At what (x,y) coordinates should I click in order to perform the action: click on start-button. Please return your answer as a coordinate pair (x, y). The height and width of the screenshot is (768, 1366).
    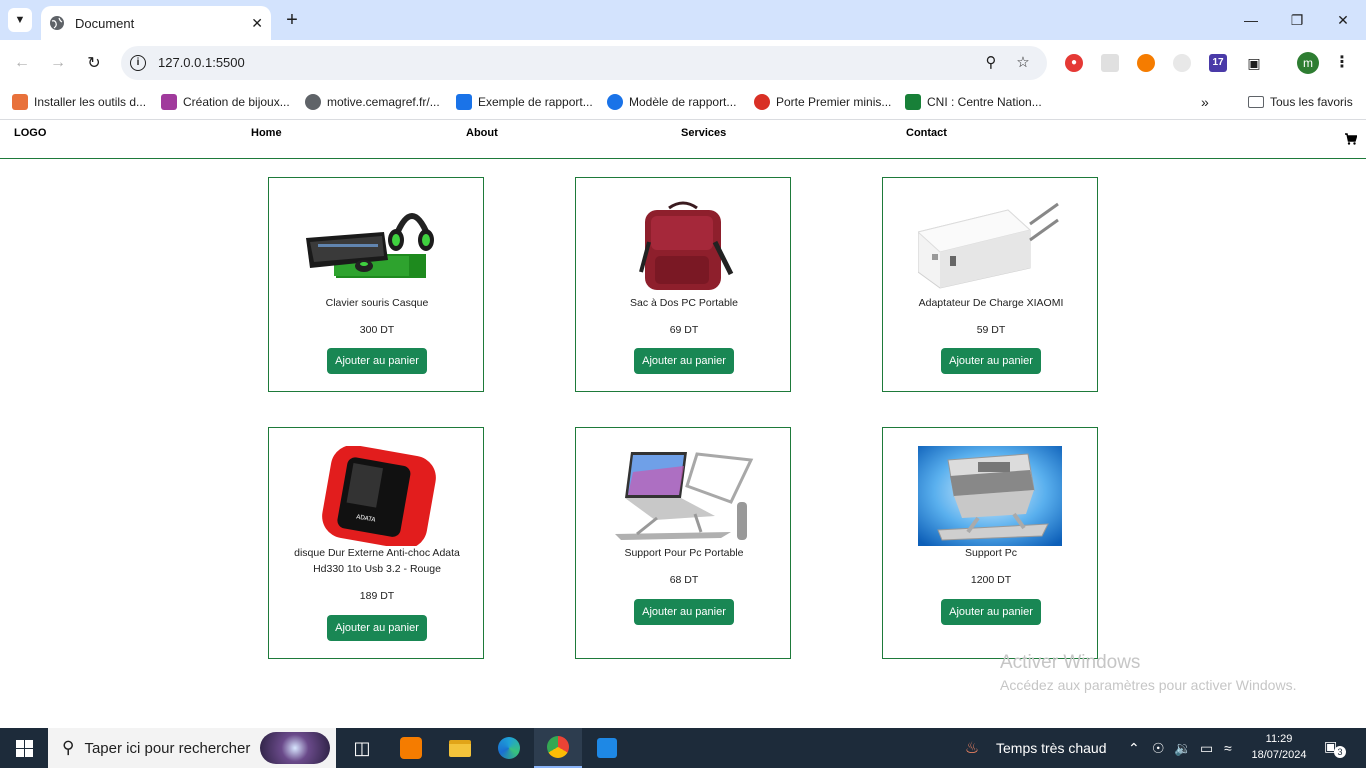
    Looking at the image, I should click on (24, 748).